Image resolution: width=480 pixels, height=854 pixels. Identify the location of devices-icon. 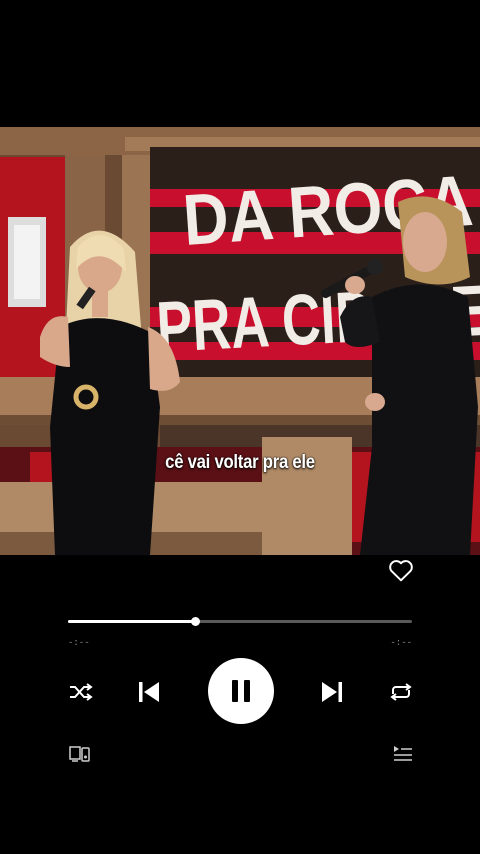
(79, 754).